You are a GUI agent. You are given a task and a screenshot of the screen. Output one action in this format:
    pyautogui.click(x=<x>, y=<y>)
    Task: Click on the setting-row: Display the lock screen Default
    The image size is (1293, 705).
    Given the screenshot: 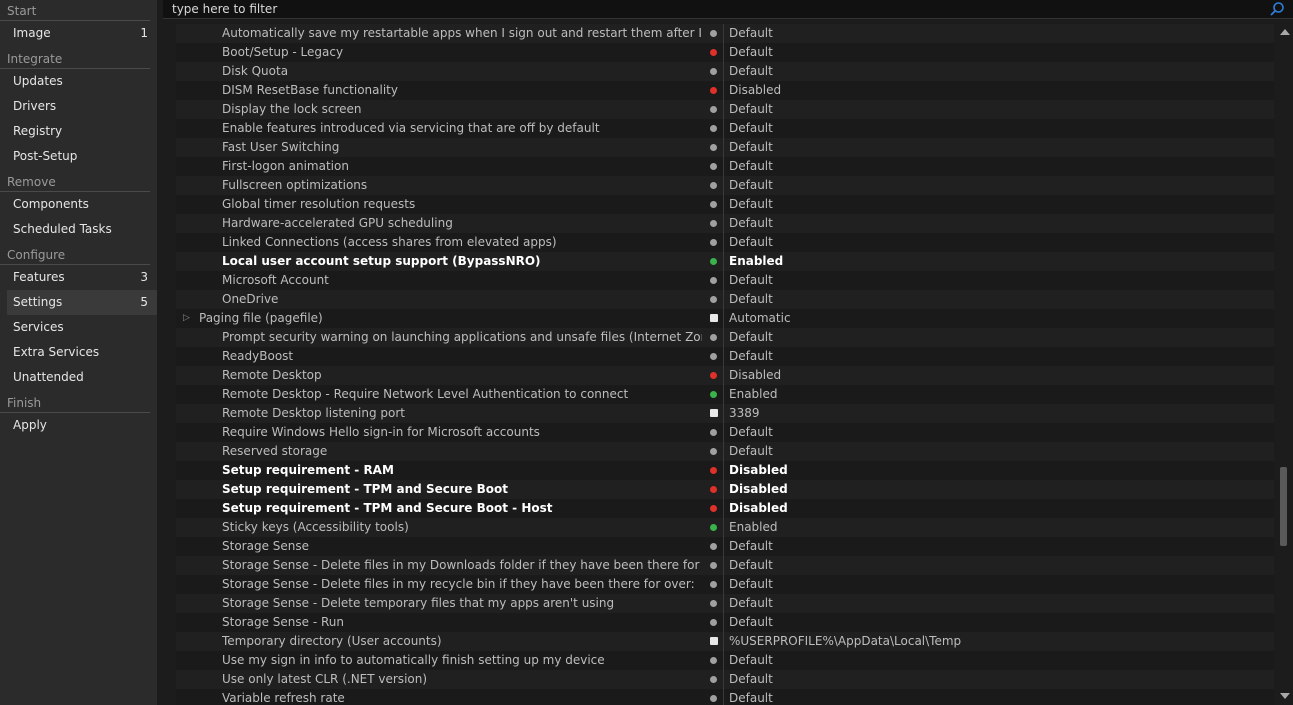 What is the action you would take?
    pyautogui.click(x=725, y=109)
    